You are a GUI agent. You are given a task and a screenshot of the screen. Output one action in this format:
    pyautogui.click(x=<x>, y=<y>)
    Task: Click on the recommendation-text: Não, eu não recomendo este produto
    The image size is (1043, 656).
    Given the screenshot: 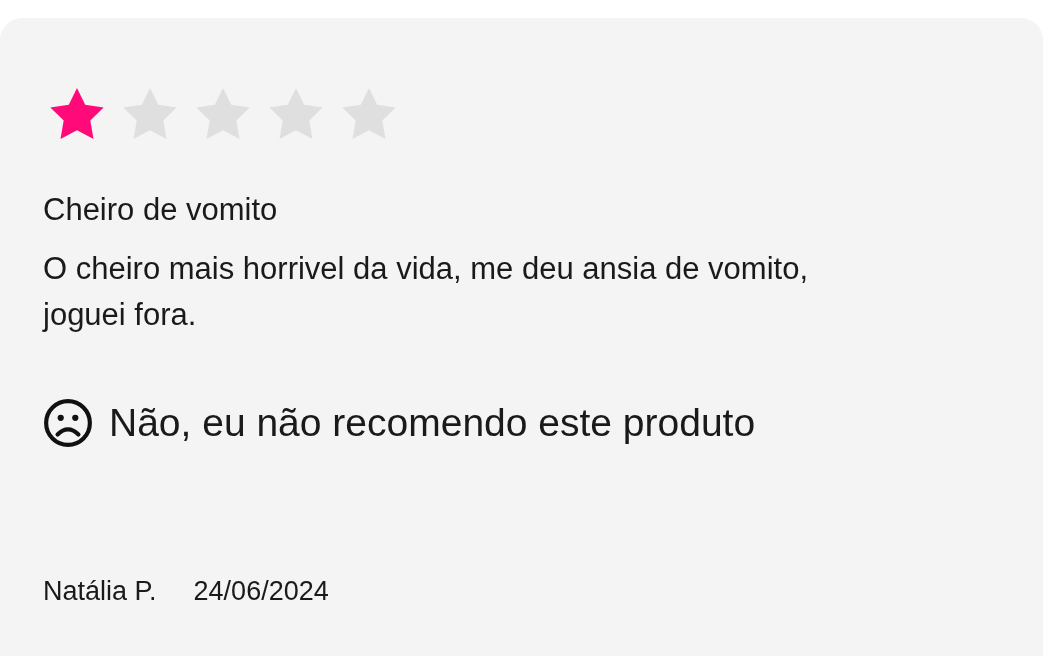 What is the action you would take?
    pyautogui.click(x=432, y=423)
    